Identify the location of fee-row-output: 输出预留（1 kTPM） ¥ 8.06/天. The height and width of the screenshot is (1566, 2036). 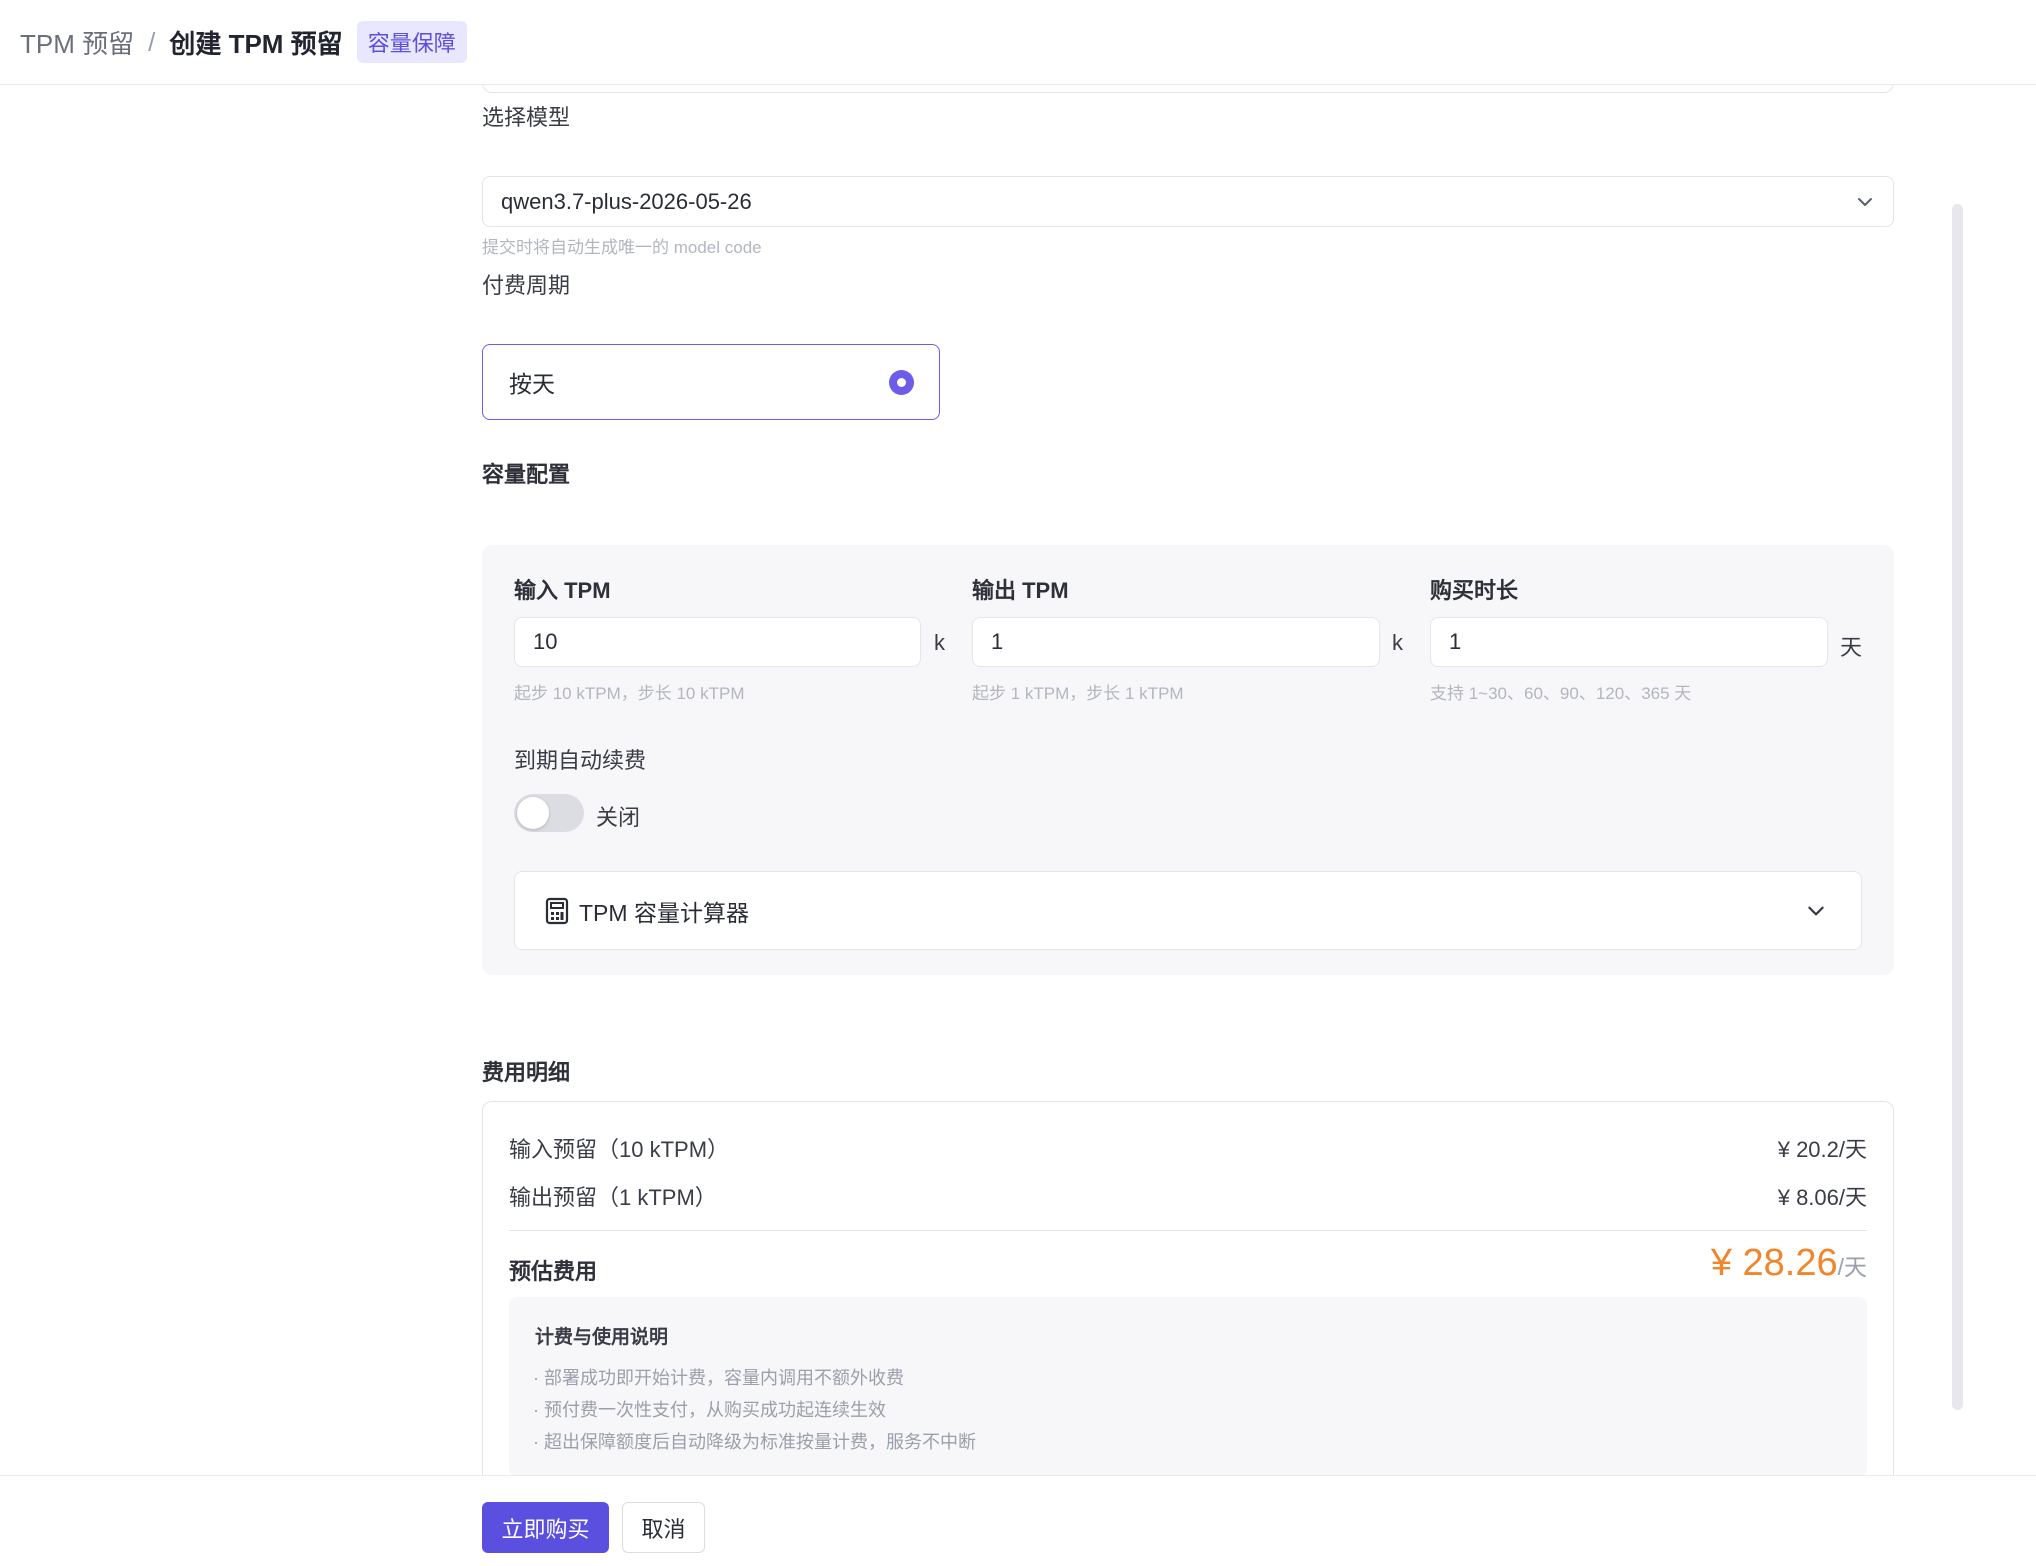
(1188, 1196).